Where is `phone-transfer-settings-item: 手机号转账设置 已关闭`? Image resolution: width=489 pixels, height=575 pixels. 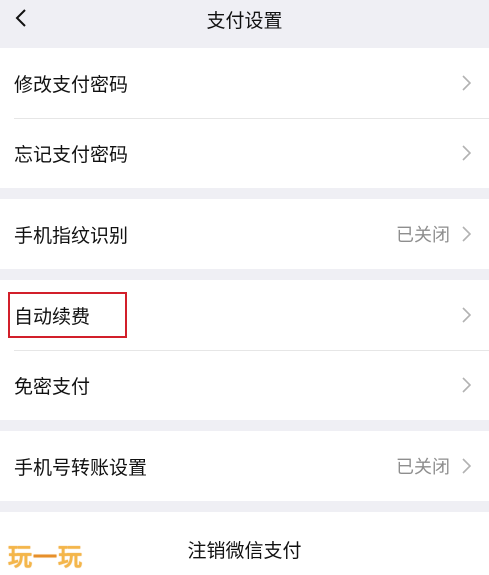 phone-transfer-settings-item: 手机号转账设置 已关闭 is located at coordinates (244, 466).